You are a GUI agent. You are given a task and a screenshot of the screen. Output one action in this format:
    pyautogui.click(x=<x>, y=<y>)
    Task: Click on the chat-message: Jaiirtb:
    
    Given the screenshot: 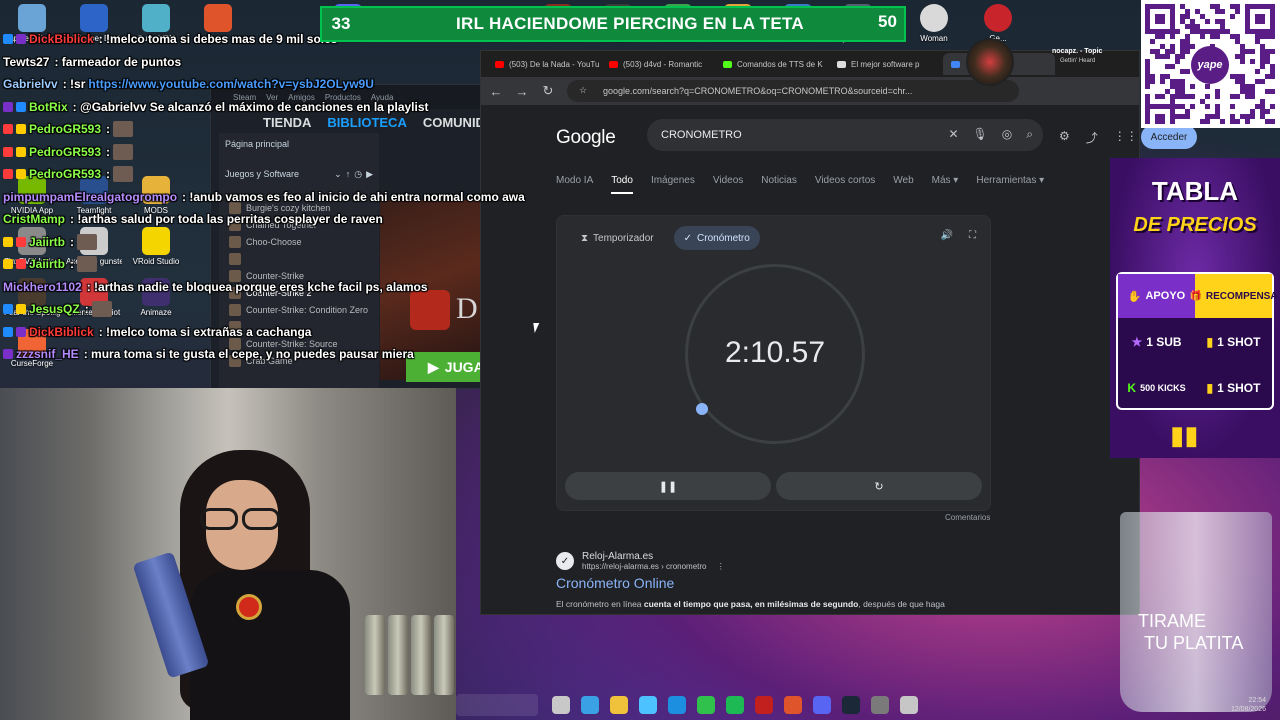 What is the action you would take?
    pyautogui.click(x=260, y=242)
    